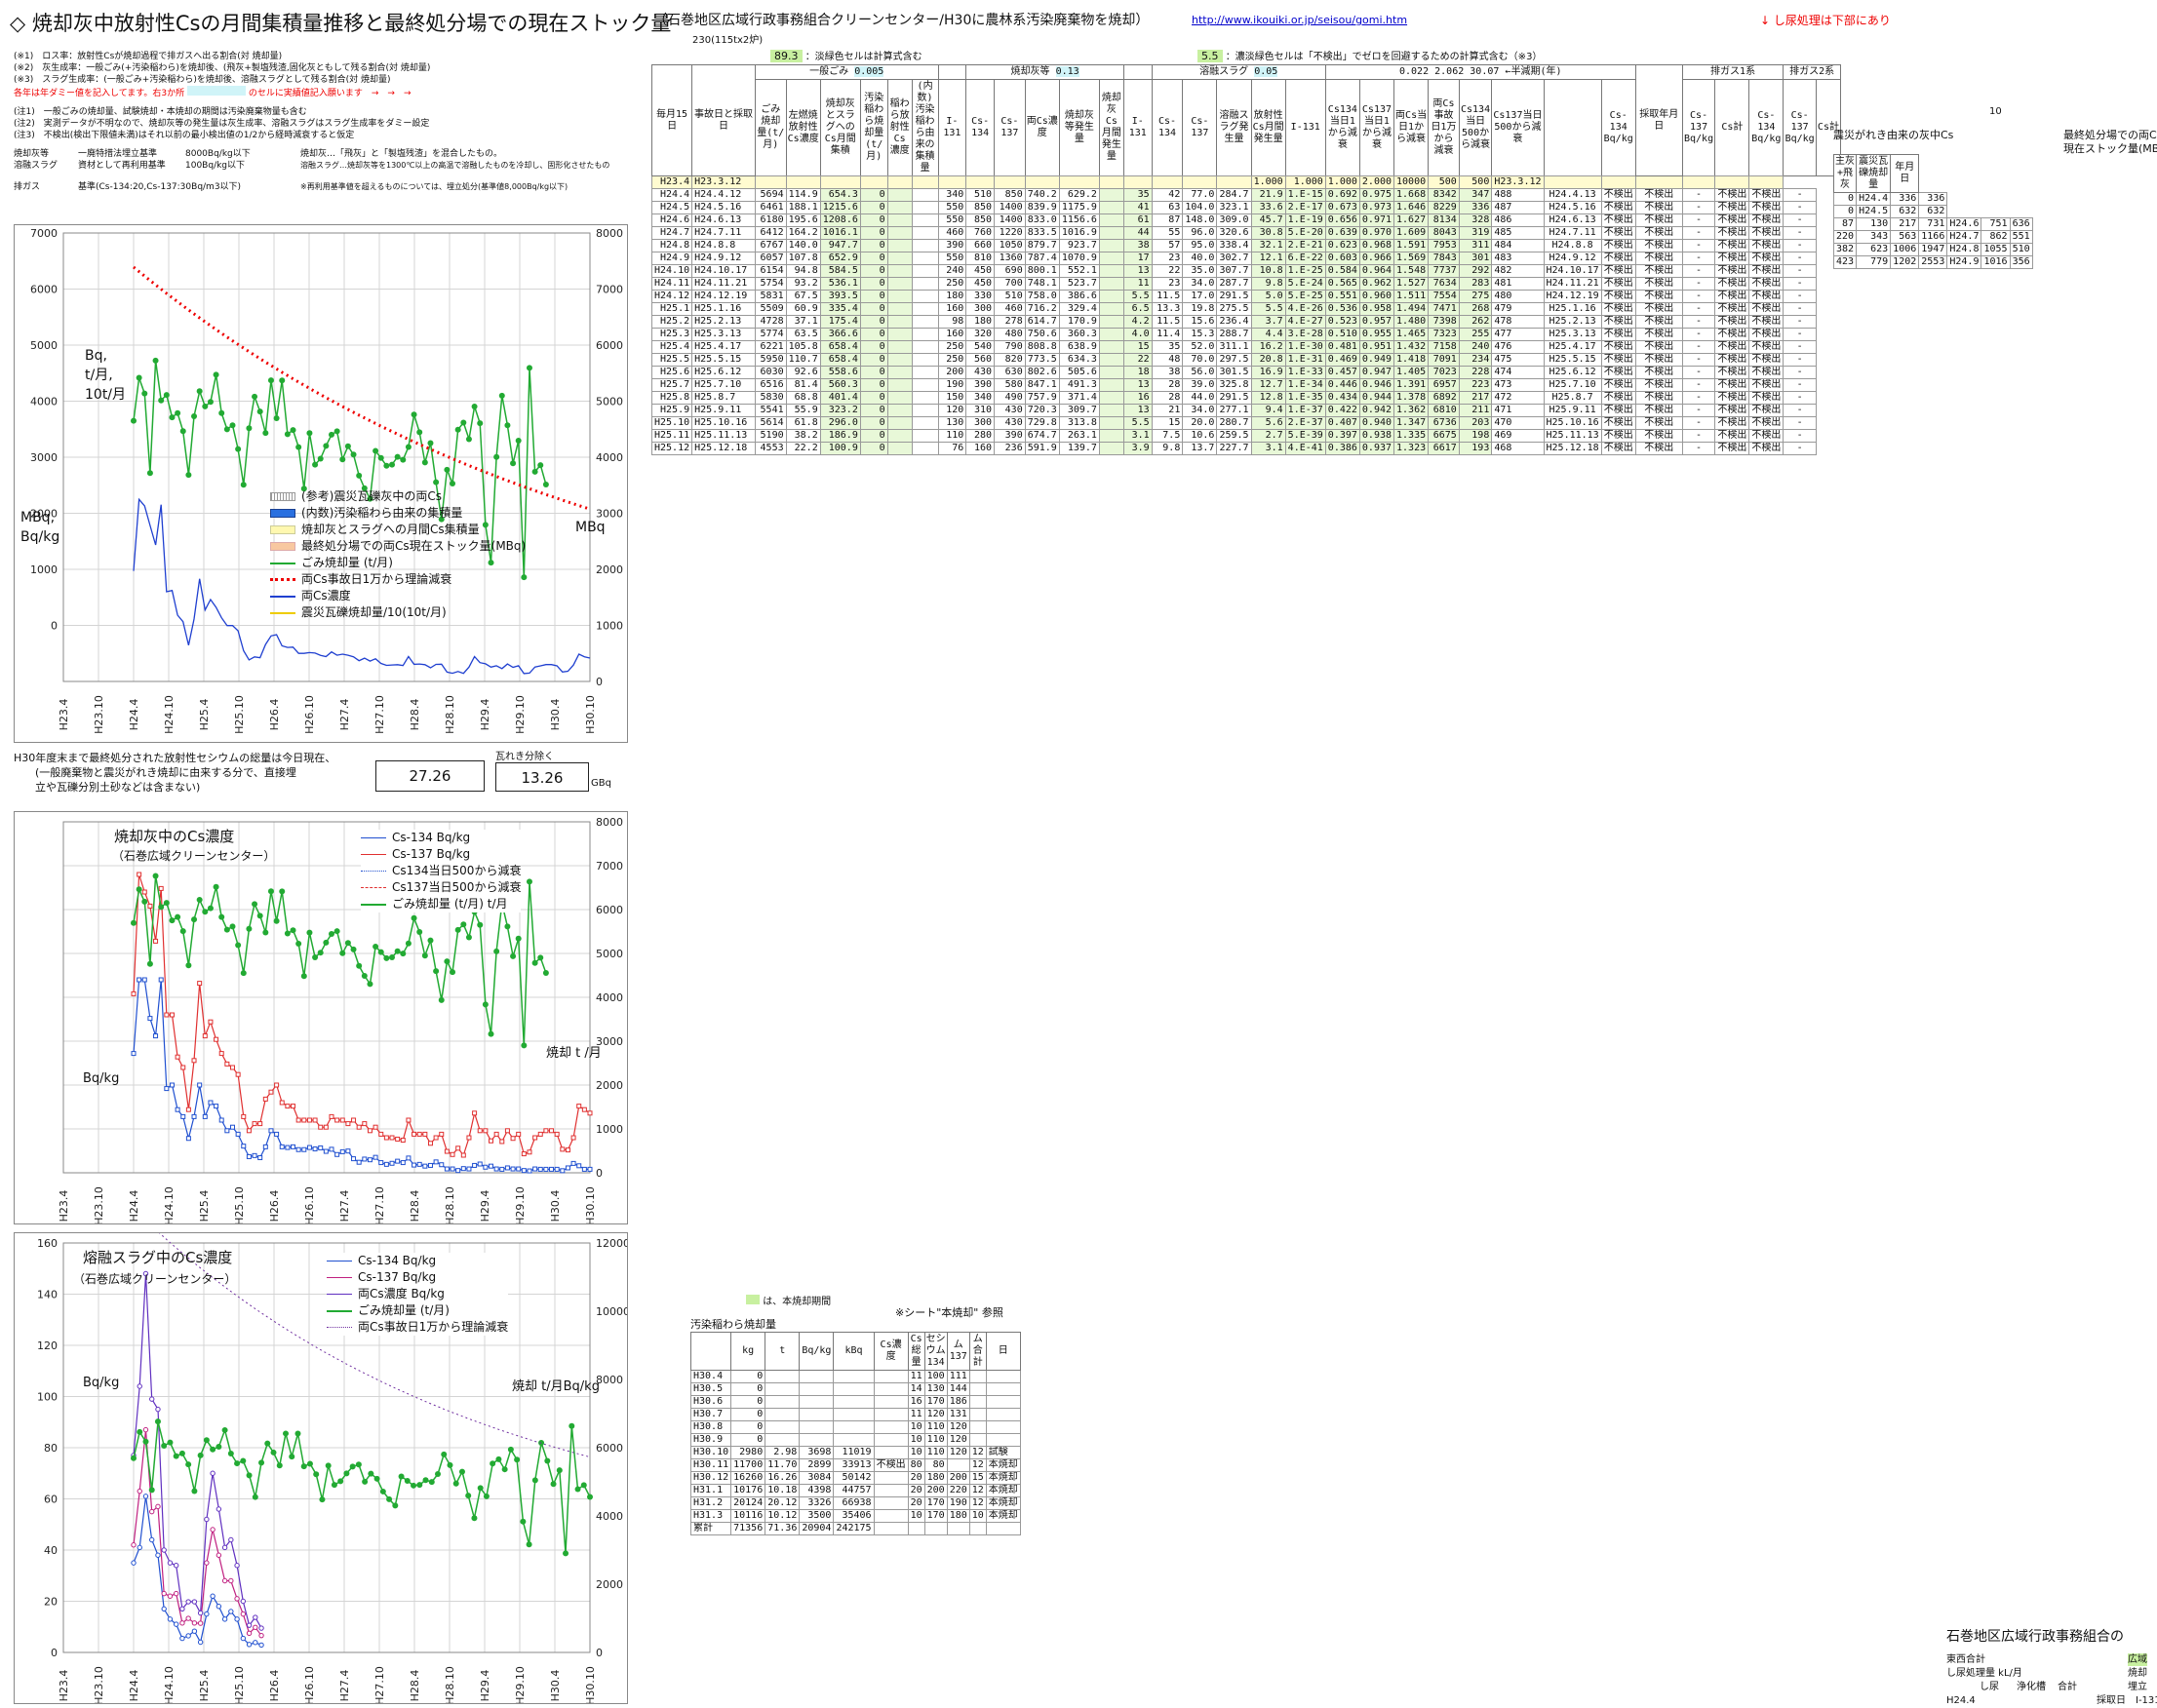 The image size is (2157, 1708). I want to click on table-cell: 0, so click(873, 309).